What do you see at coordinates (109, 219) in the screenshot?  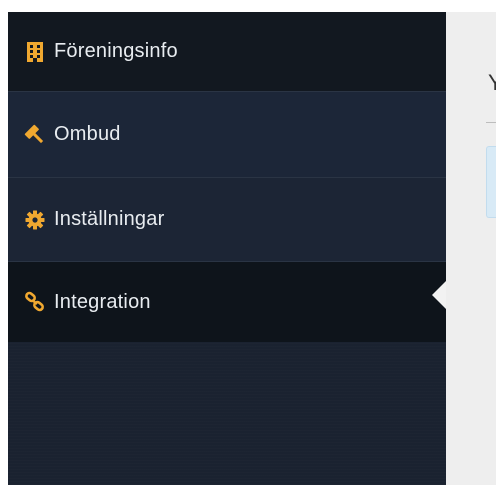 I see `sidebar-item-label: Inställningar` at bounding box center [109, 219].